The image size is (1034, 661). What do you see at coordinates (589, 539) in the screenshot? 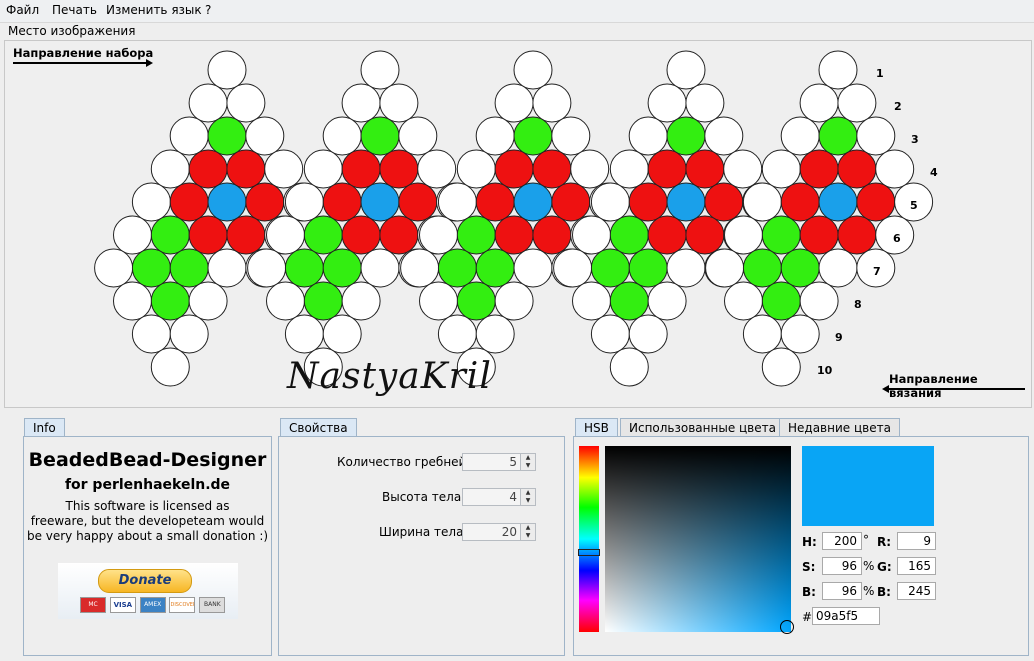
I see `hue-slider` at bounding box center [589, 539].